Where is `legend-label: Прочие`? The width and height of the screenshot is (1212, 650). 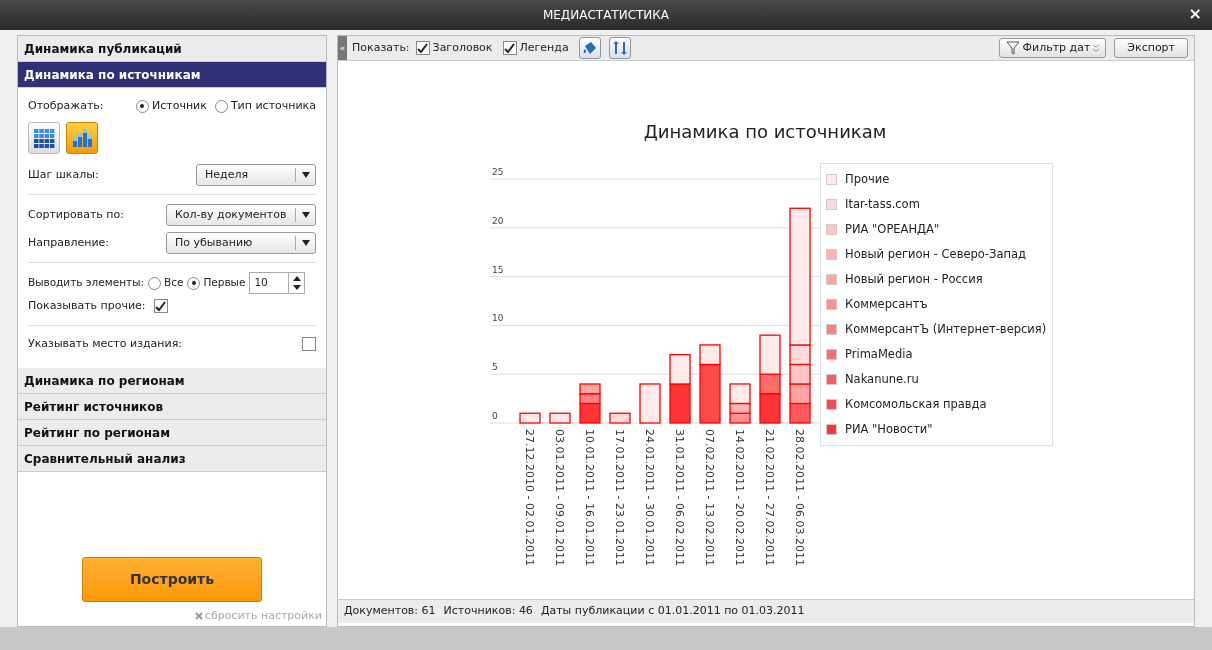
legend-label: Прочие is located at coordinates (867, 179).